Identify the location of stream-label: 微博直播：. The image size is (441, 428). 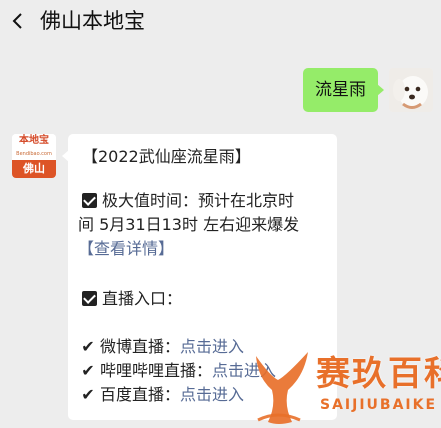
(140, 346).